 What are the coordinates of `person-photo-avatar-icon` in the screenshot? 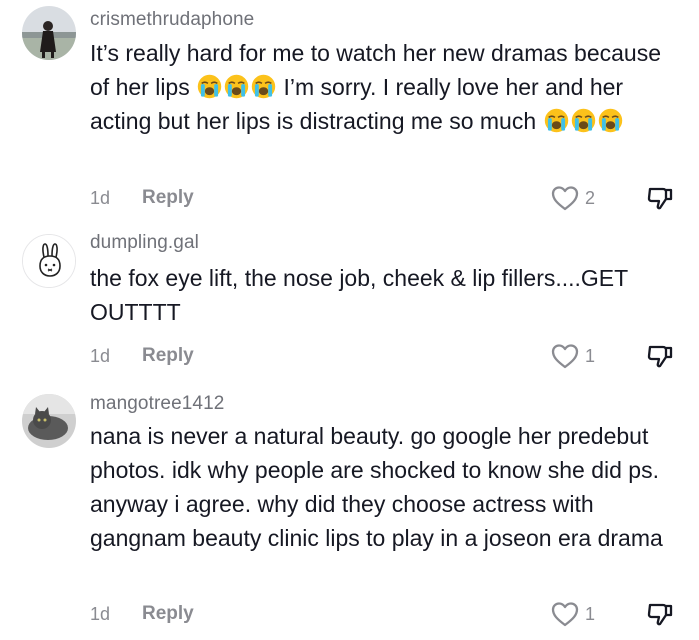 It's located at (49, 33).